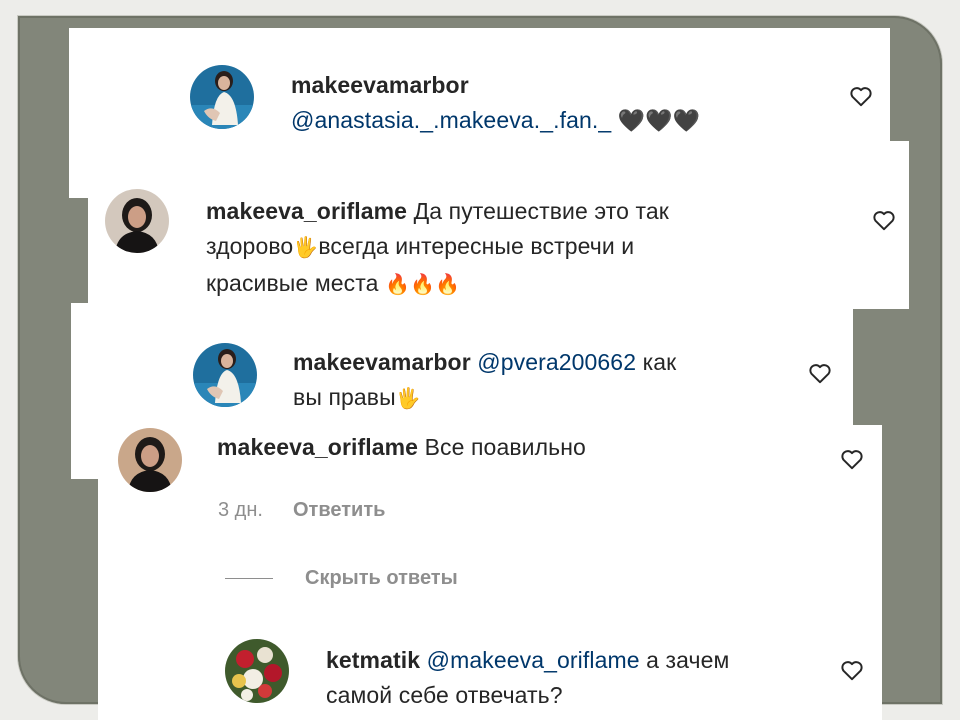 The width and height of the screenshot is (960, 720). I want to click on comment-mention: @anastasia._.makeeva._.fan._, so click(451, 120).